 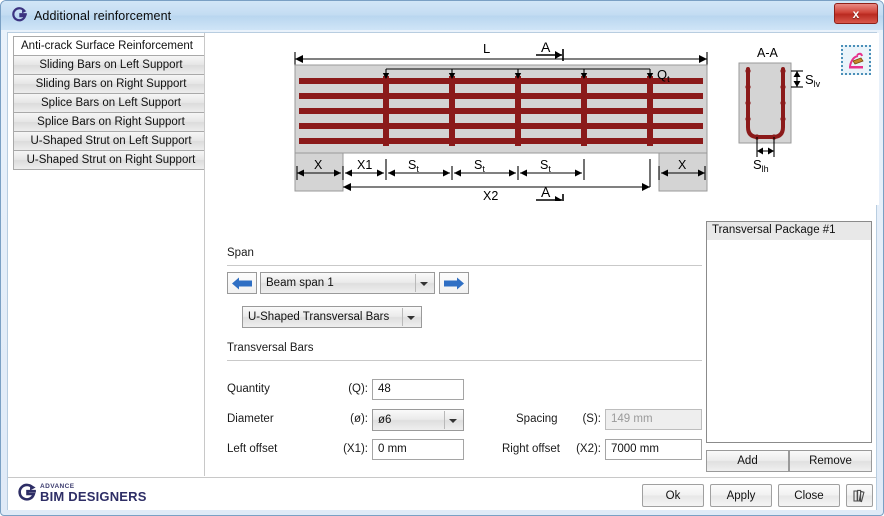 What do you see at coordinates (761, 165) in the screenshot?
I see `label-Slh: Slh` at bounding box center [761, 165].